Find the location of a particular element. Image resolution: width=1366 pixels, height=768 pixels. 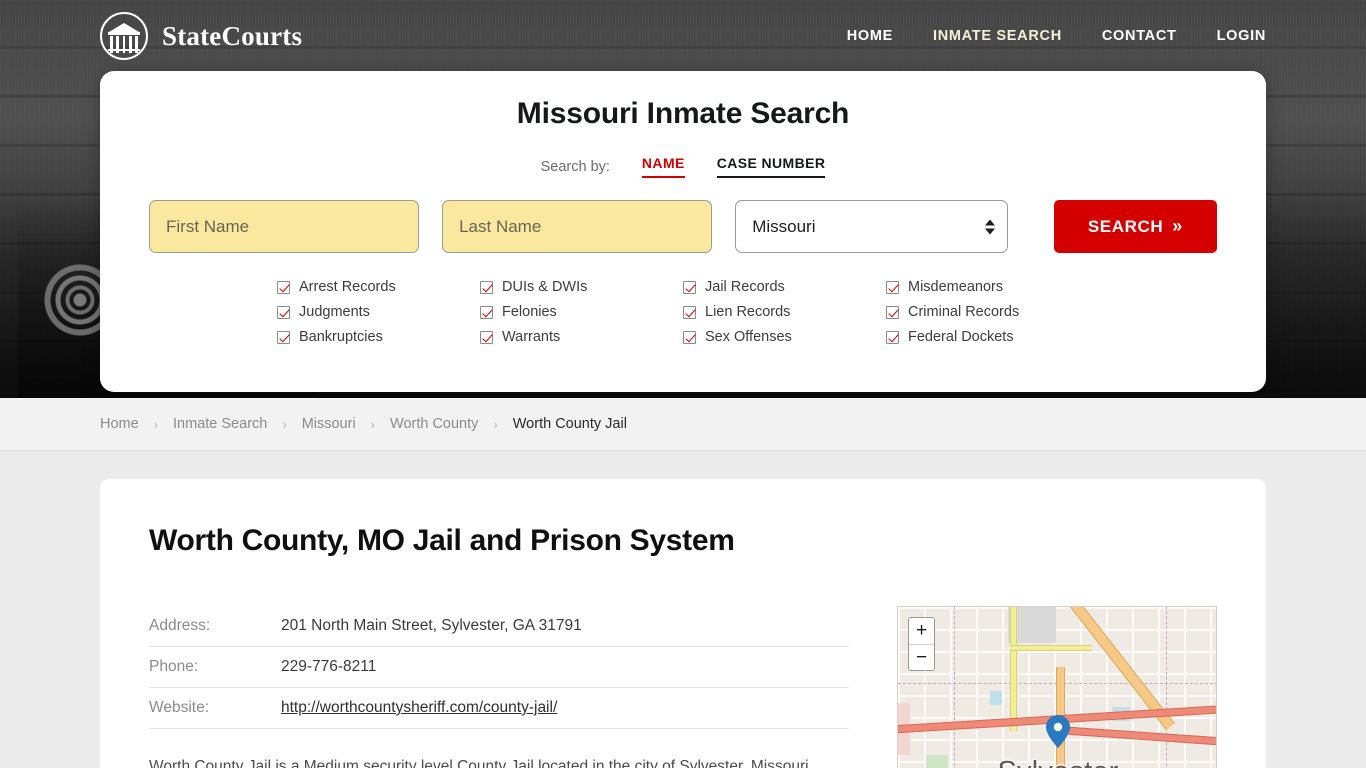

feature-item: Felonies is located at coordinates (581, 312).